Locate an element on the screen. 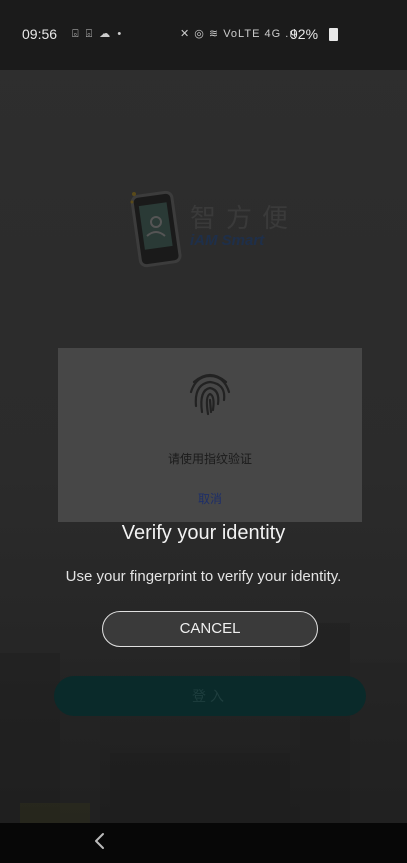  logo-english-text: iAM Smart is located at coordinates (227, 240).